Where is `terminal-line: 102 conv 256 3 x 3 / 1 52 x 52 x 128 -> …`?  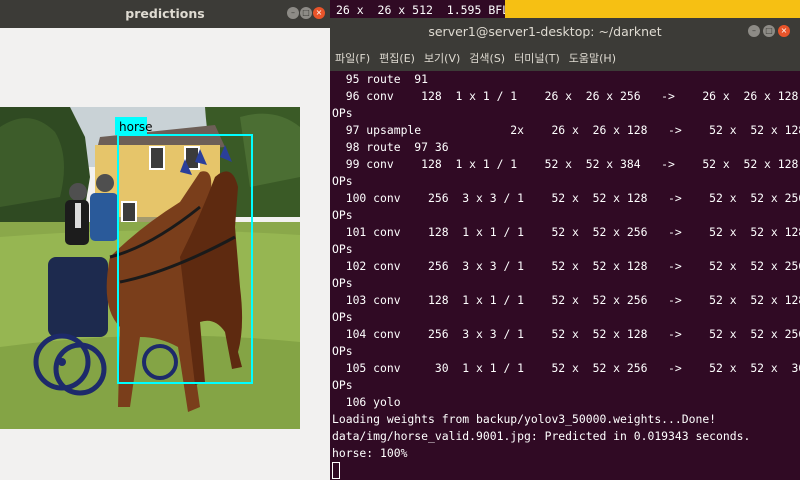 terminal-line: 102 conv 256 3 x 3 / 1 52 x 52 x 128 -> … is located at coordinates (572, 266).